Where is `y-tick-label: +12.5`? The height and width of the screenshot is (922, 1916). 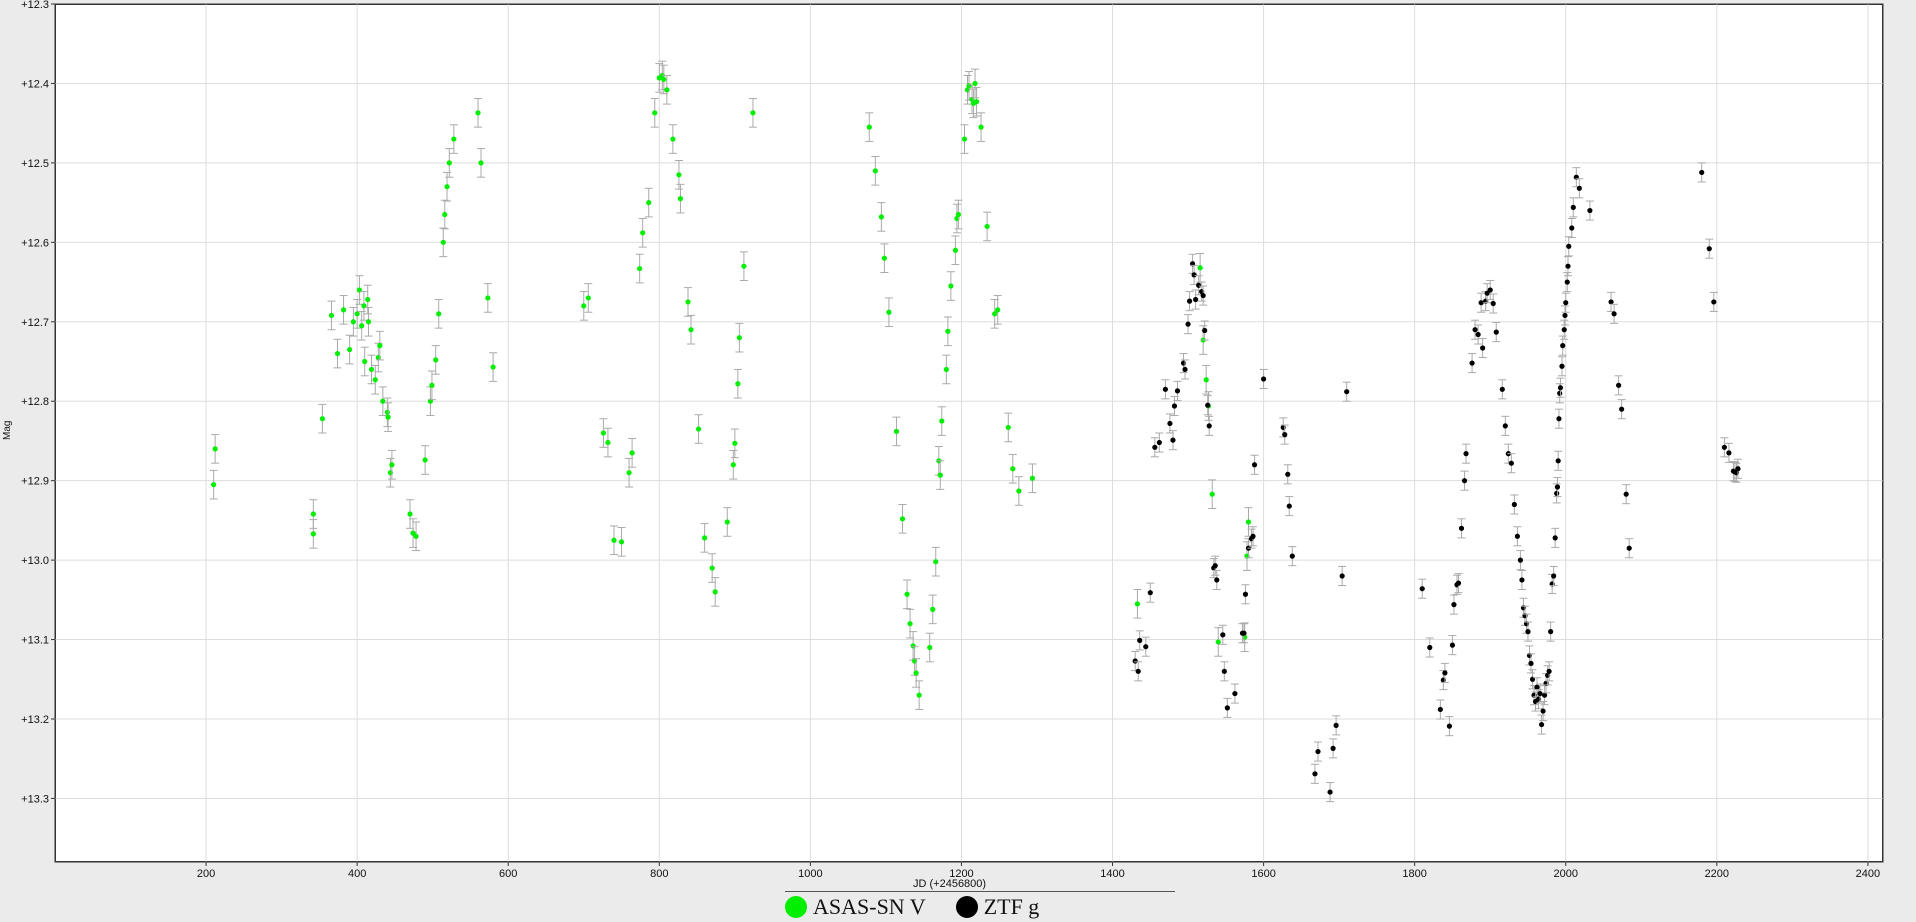
y-tick-label: +12.5 is located at coordinates (35, 164).